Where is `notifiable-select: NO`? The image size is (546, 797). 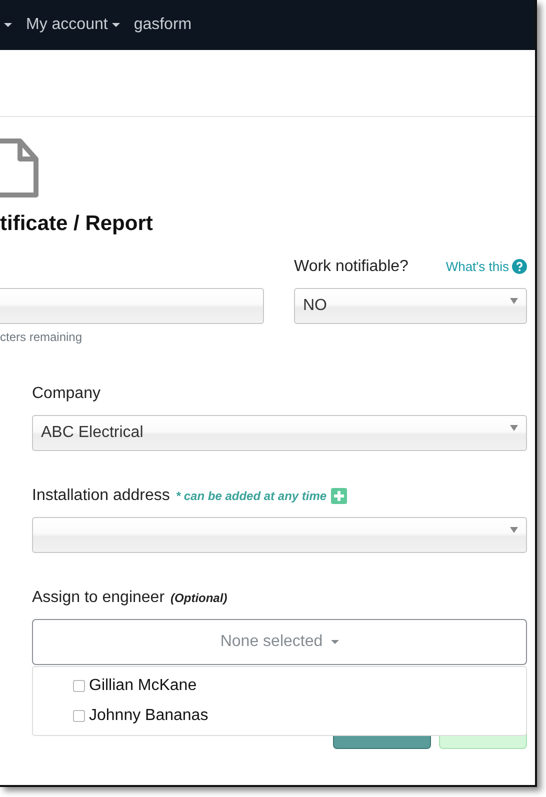 notifiable-select: NO is located at coordinates (410, 306).